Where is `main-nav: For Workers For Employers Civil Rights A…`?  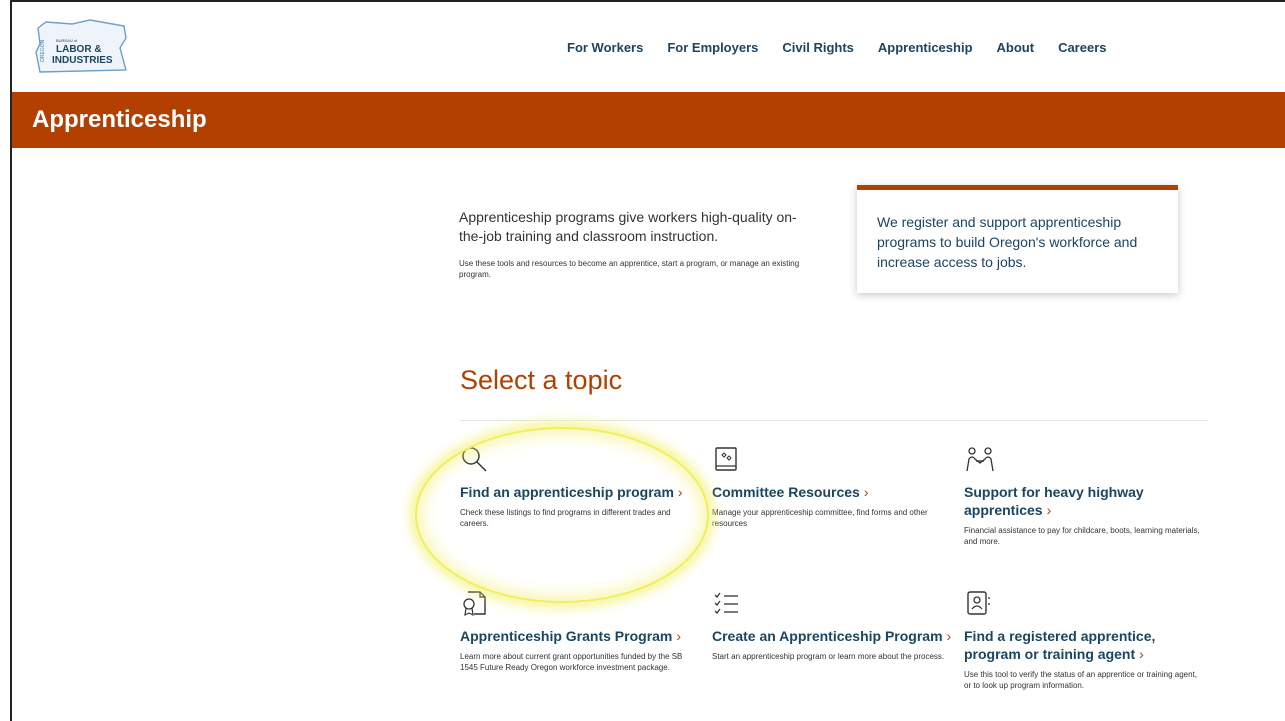 main-nav: For Workers For Employers Civil Rights A… is located at coordinates (849, 47).